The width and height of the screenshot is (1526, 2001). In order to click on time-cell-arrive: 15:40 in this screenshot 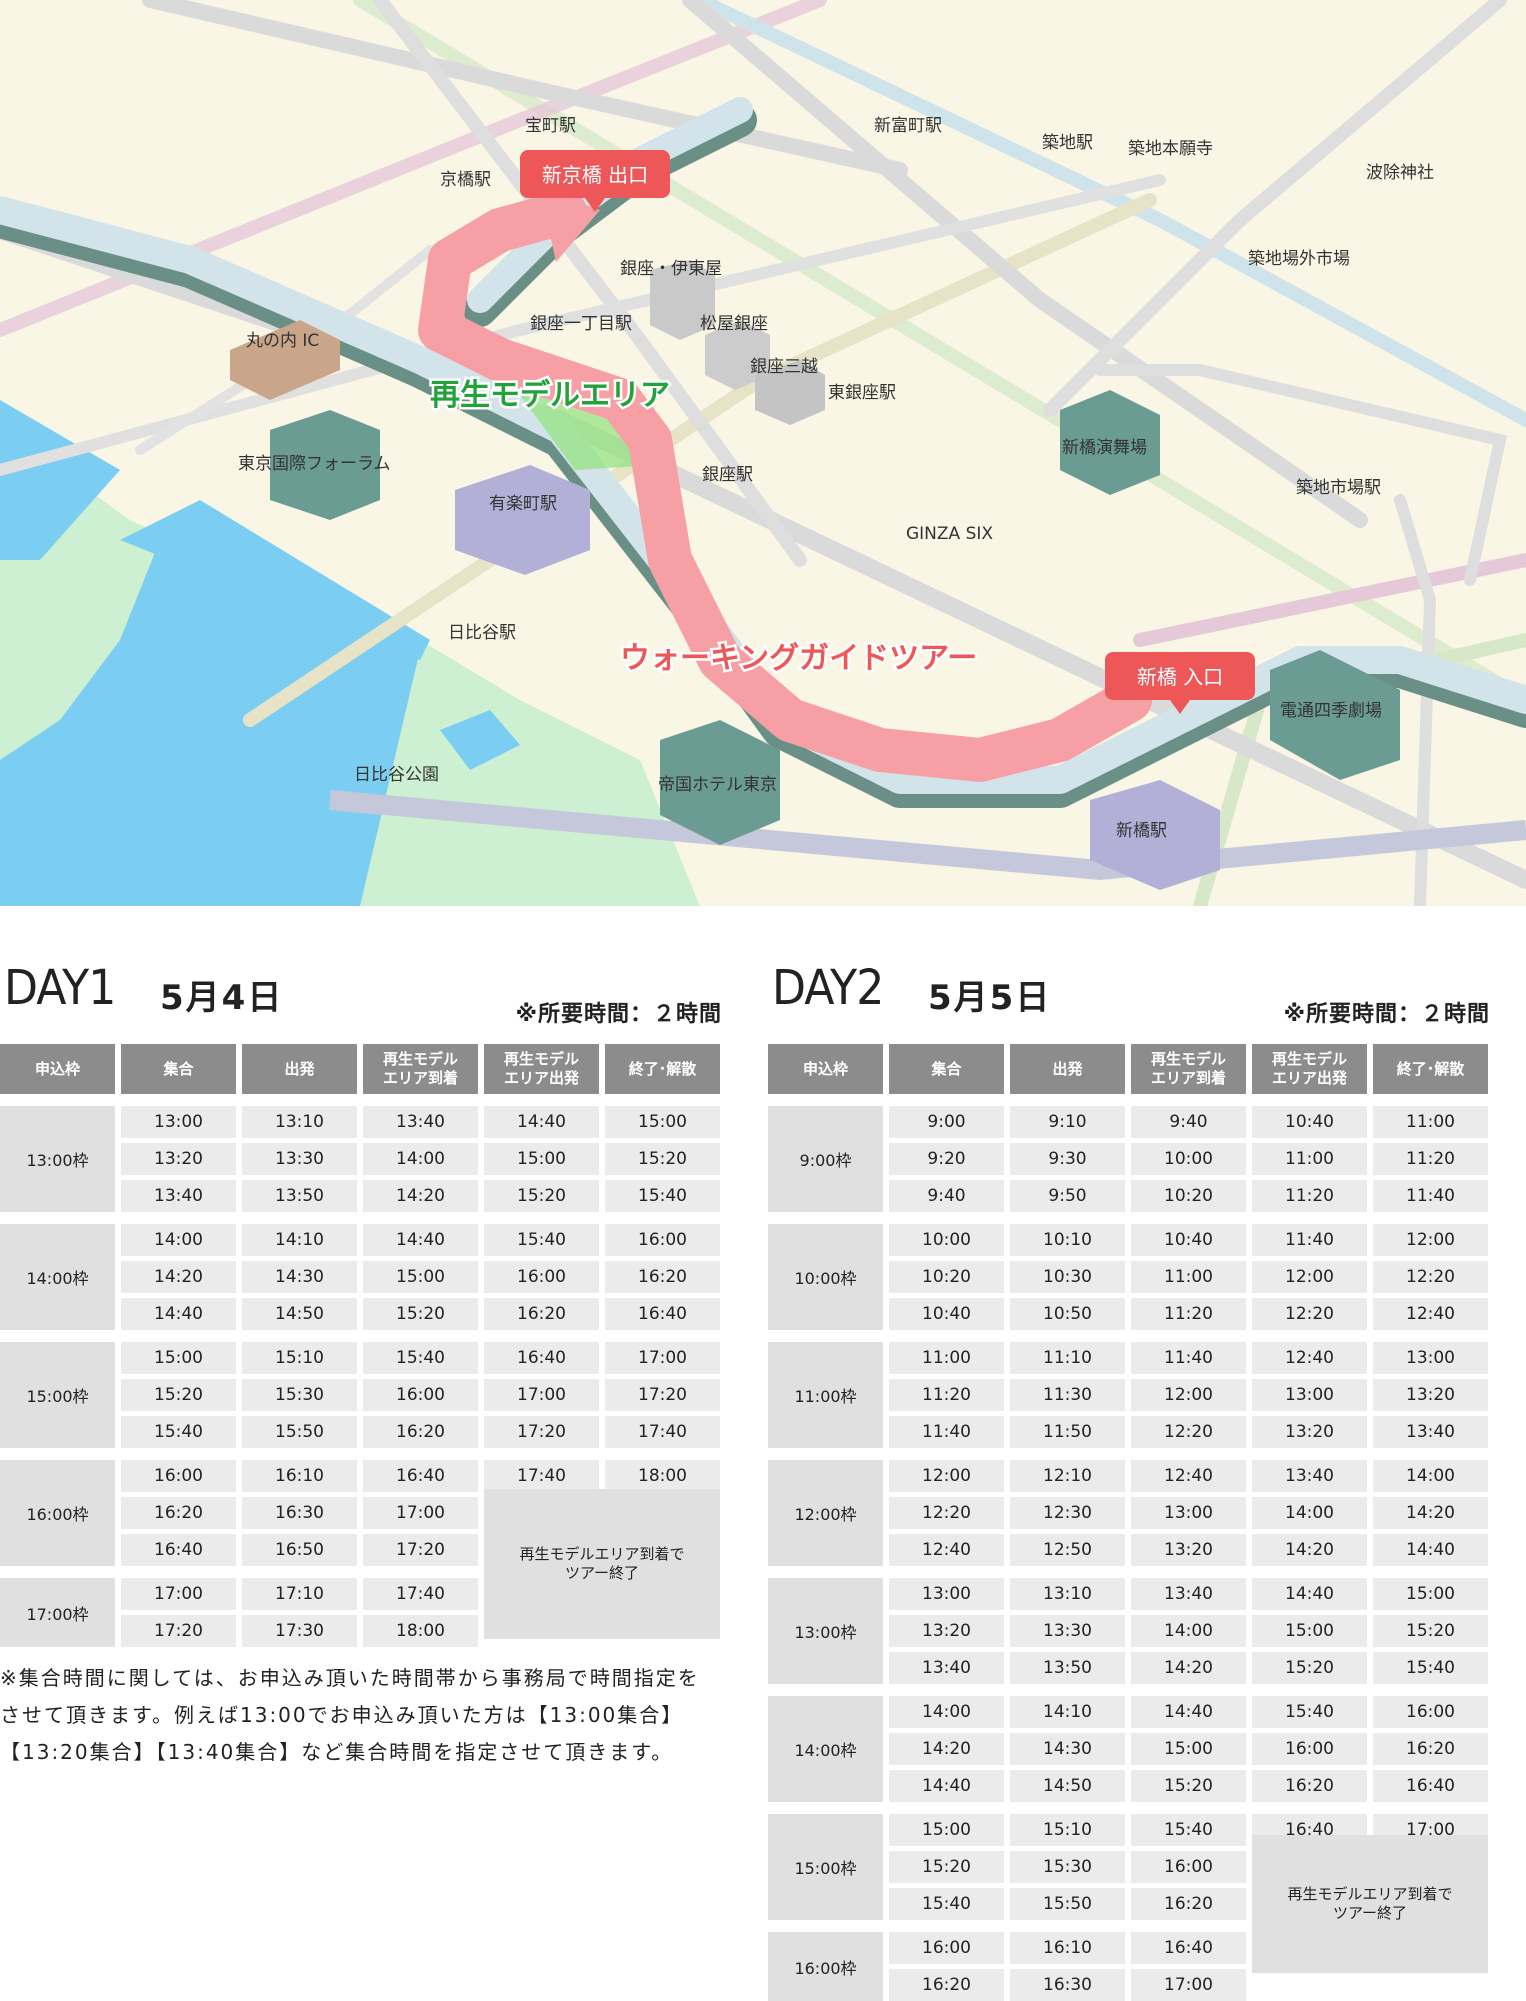, I will do `click(420, 1358)`.